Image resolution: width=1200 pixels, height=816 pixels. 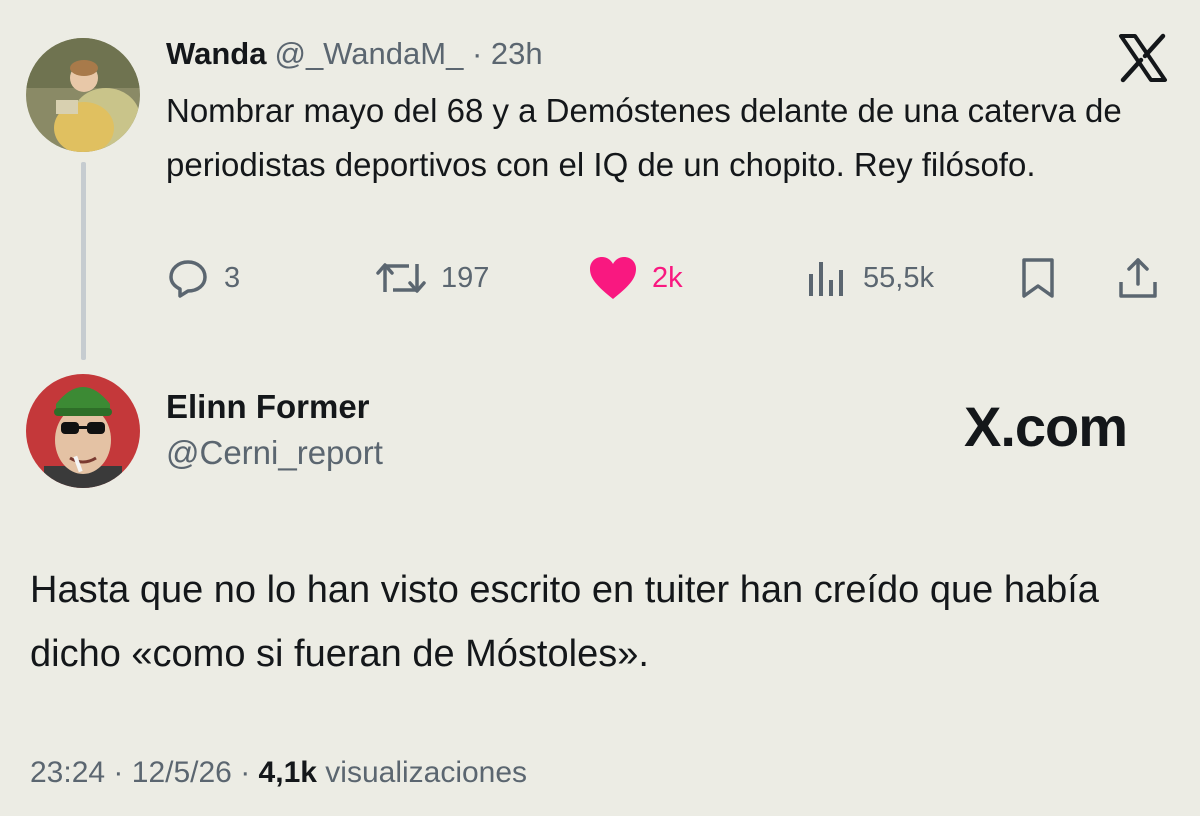 What do you see at coordinates (667, 277) in the screenshot?
I see `like-count: 2k` at bounding box center [667, 277].